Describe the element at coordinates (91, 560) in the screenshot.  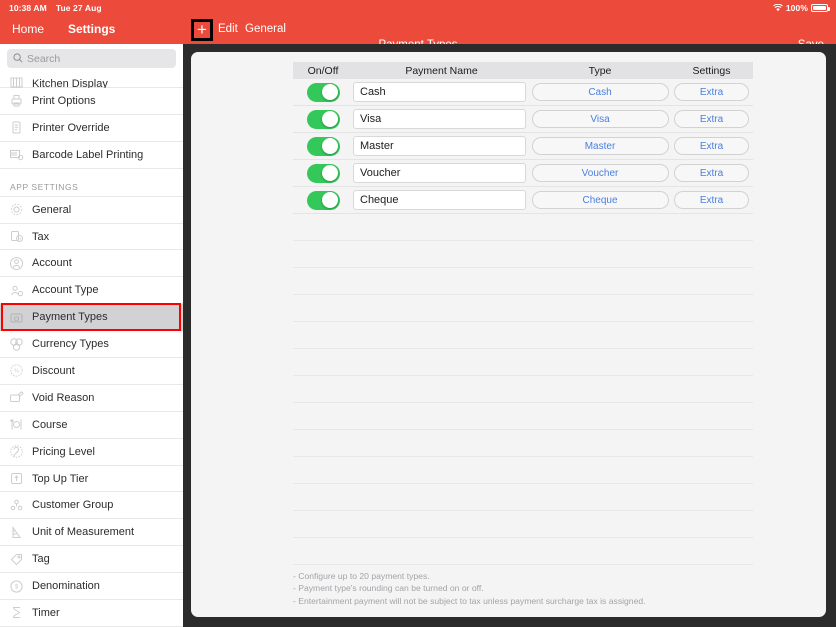
I see `sidebar-item-tag: Tag` at that location.